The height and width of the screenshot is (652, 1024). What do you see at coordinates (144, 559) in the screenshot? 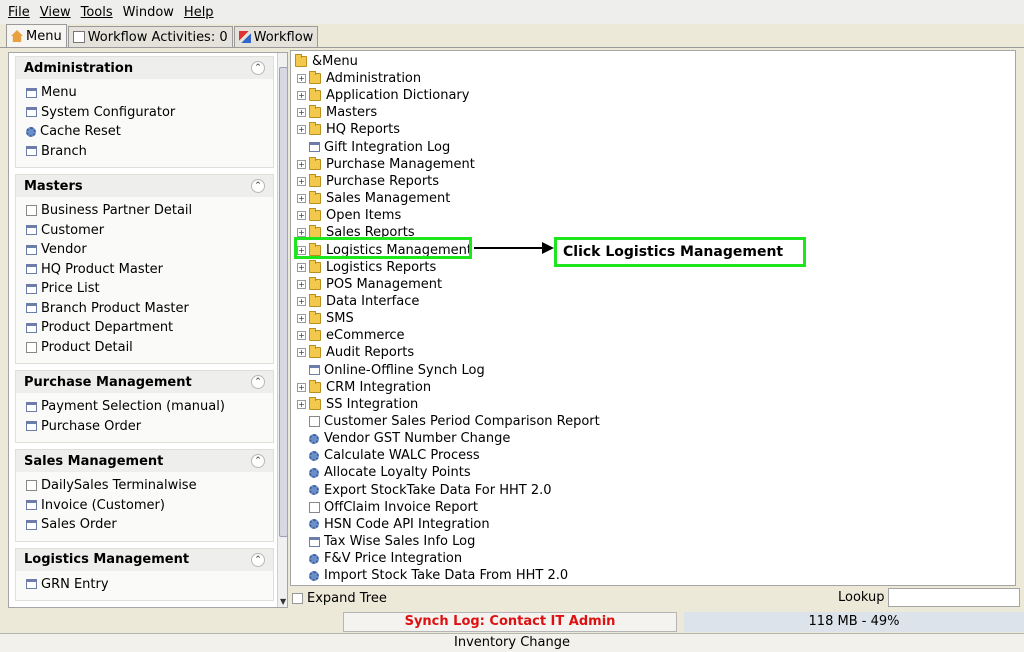
I see `sidebar-group-header: Logistics Management ⌃` at bounding box center [144, 559].